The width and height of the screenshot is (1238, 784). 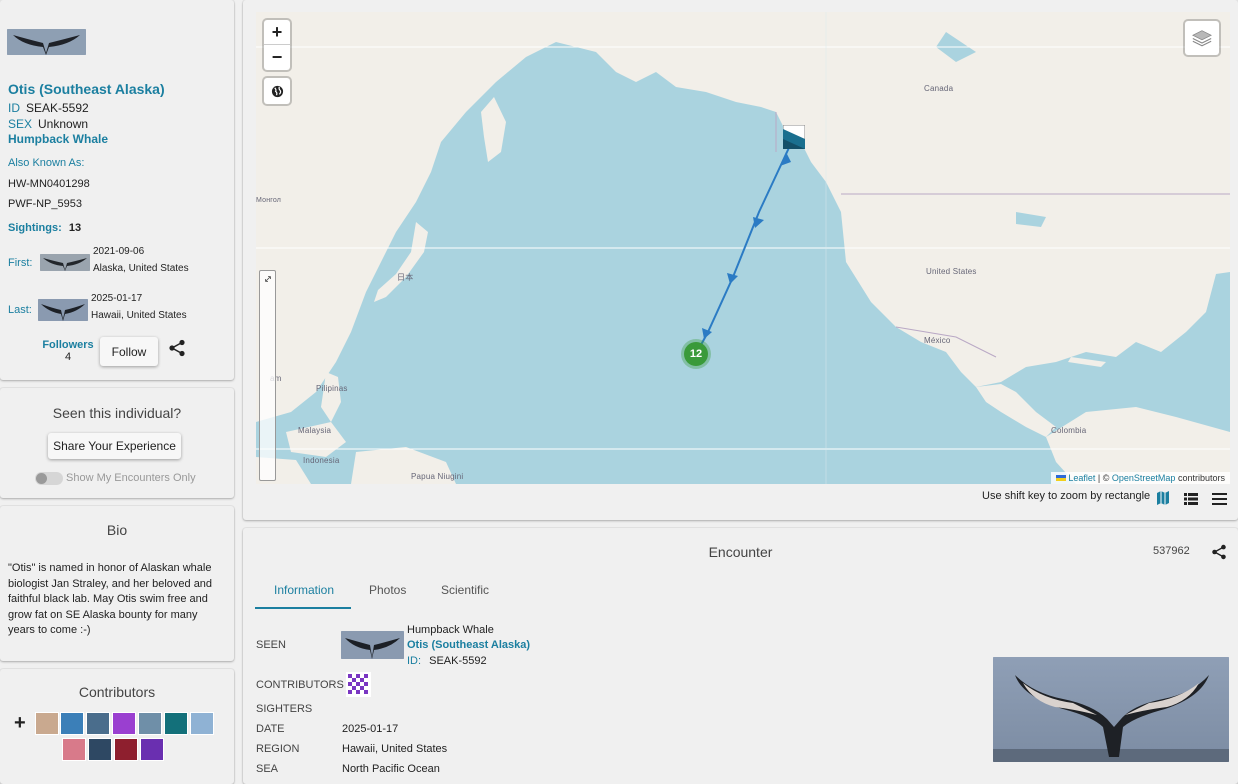 I want to click on last-label: Last:, so click(x=20, y=310).